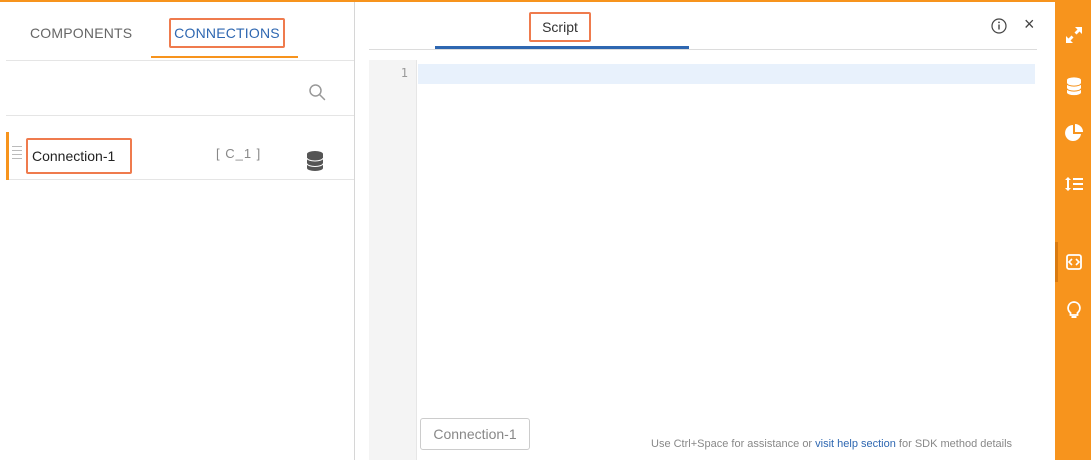  I want to click on help-section-link: visit help section, so click(855, 444).